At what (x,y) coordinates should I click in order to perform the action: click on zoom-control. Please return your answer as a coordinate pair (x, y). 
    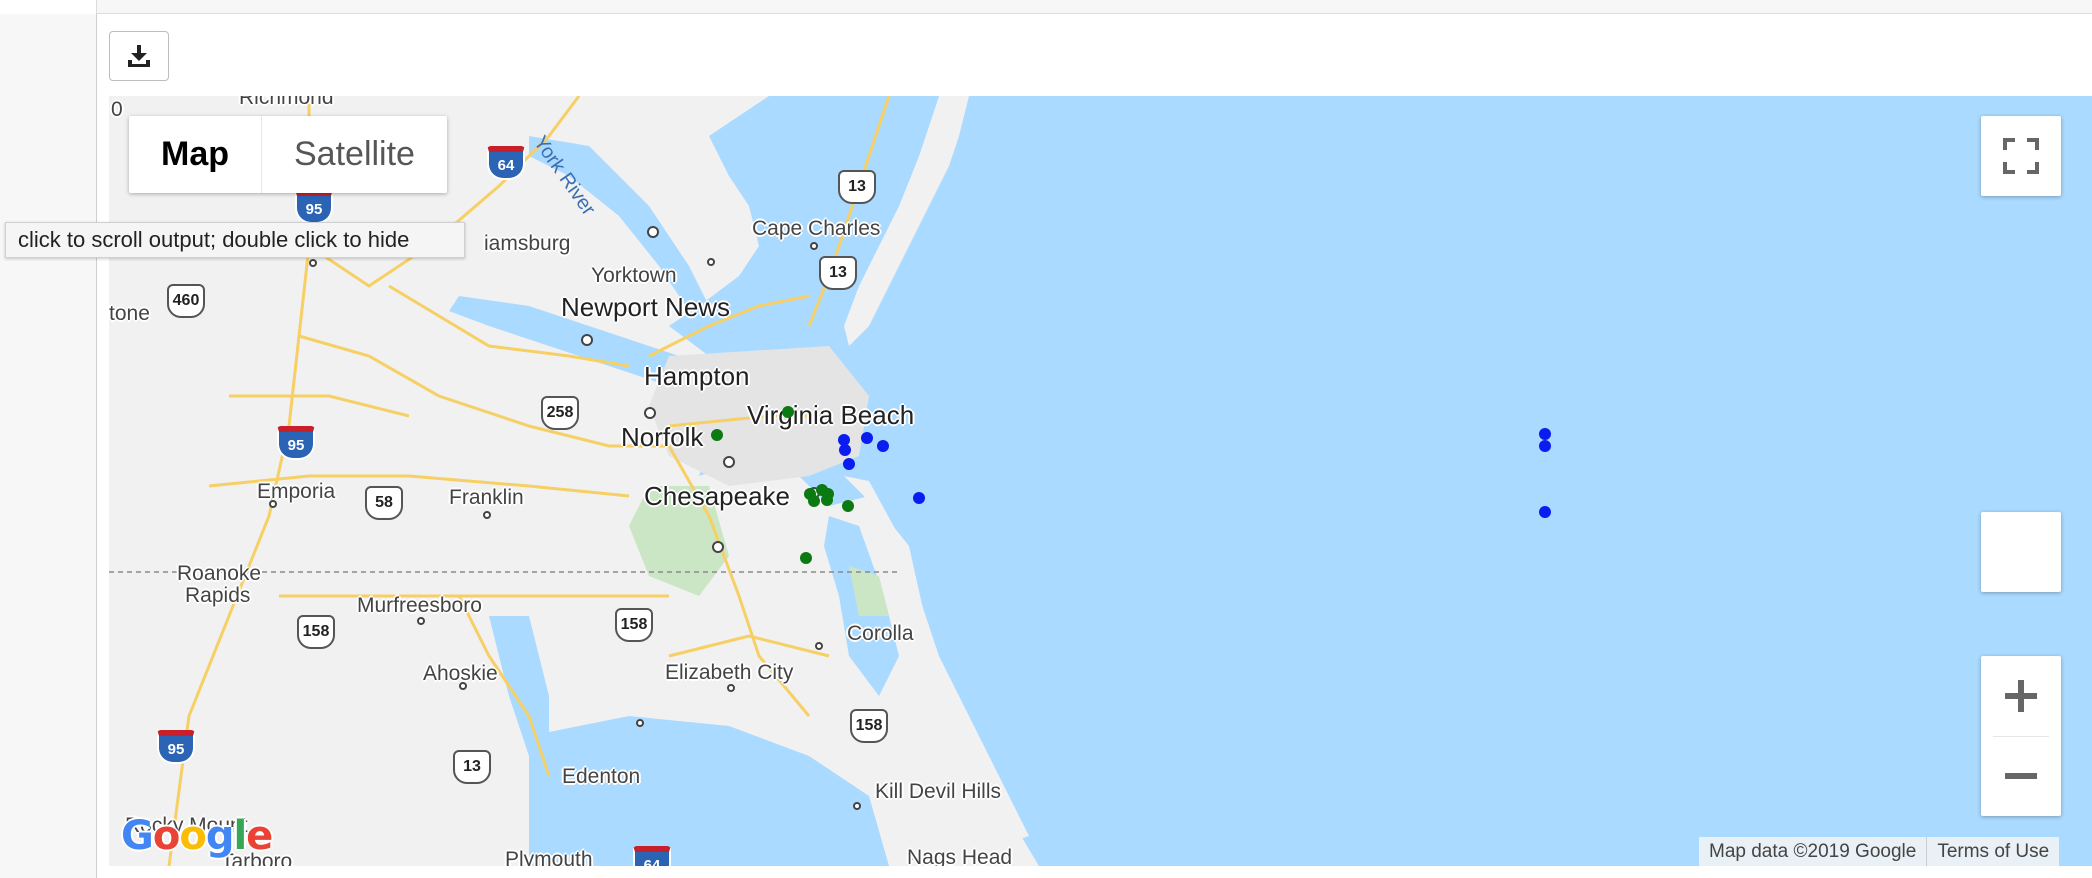
    Looking at the image, I should click on (2021, 736).